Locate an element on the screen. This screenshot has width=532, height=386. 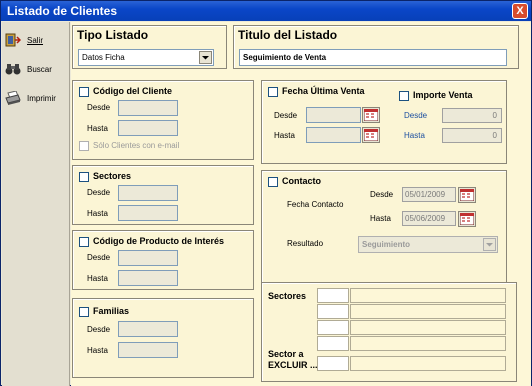
familias-panel: Familias Desde Hasta is located at coordinates (163, 338).